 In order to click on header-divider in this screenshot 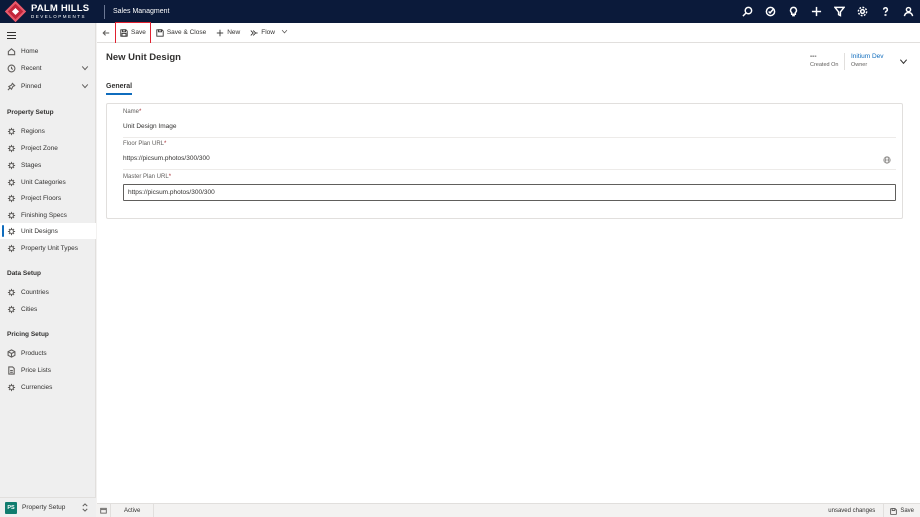, I will do `click(844, 61)`.